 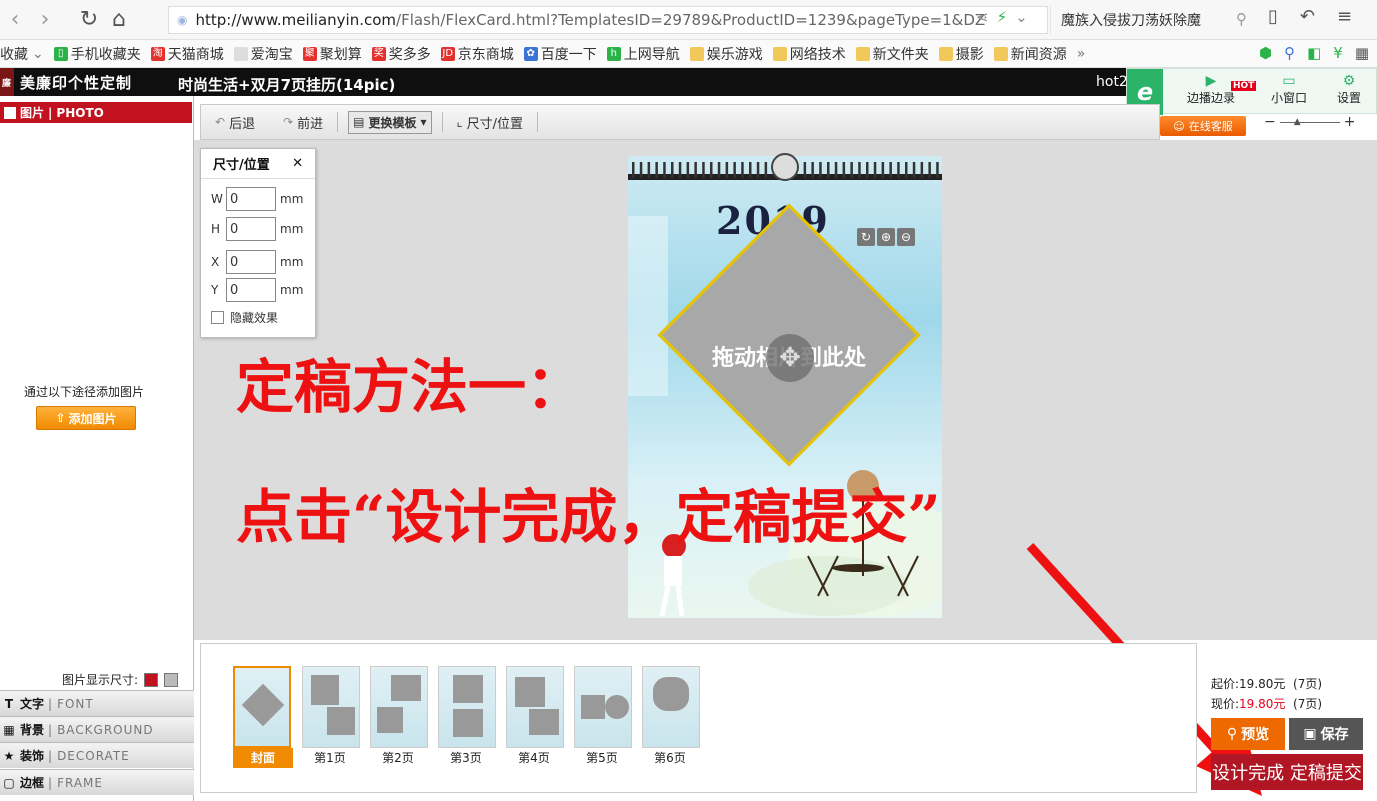 I want to click on tab-frame: ▢ 边框 | FRAME, so click(x=97, y=782).